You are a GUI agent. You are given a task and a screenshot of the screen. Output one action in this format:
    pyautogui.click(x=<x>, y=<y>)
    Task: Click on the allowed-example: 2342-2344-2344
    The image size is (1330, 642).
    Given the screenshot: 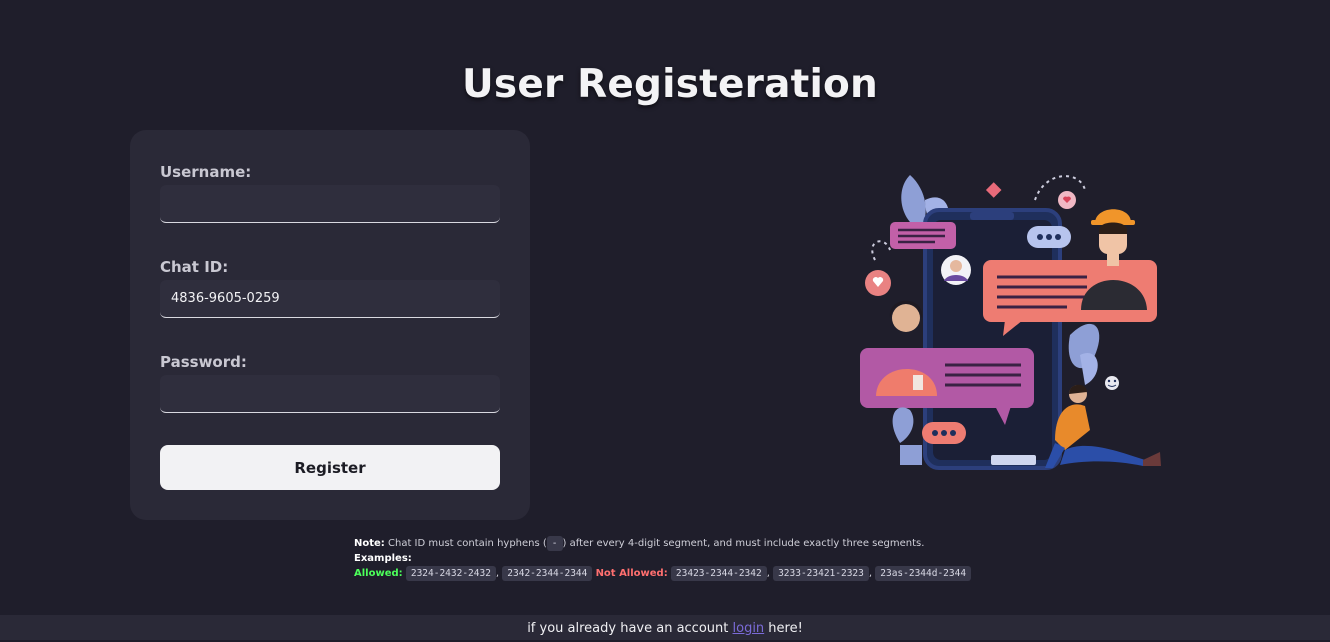 What is the action you would take?
    pyautogui.click(x=547, y=573)
    